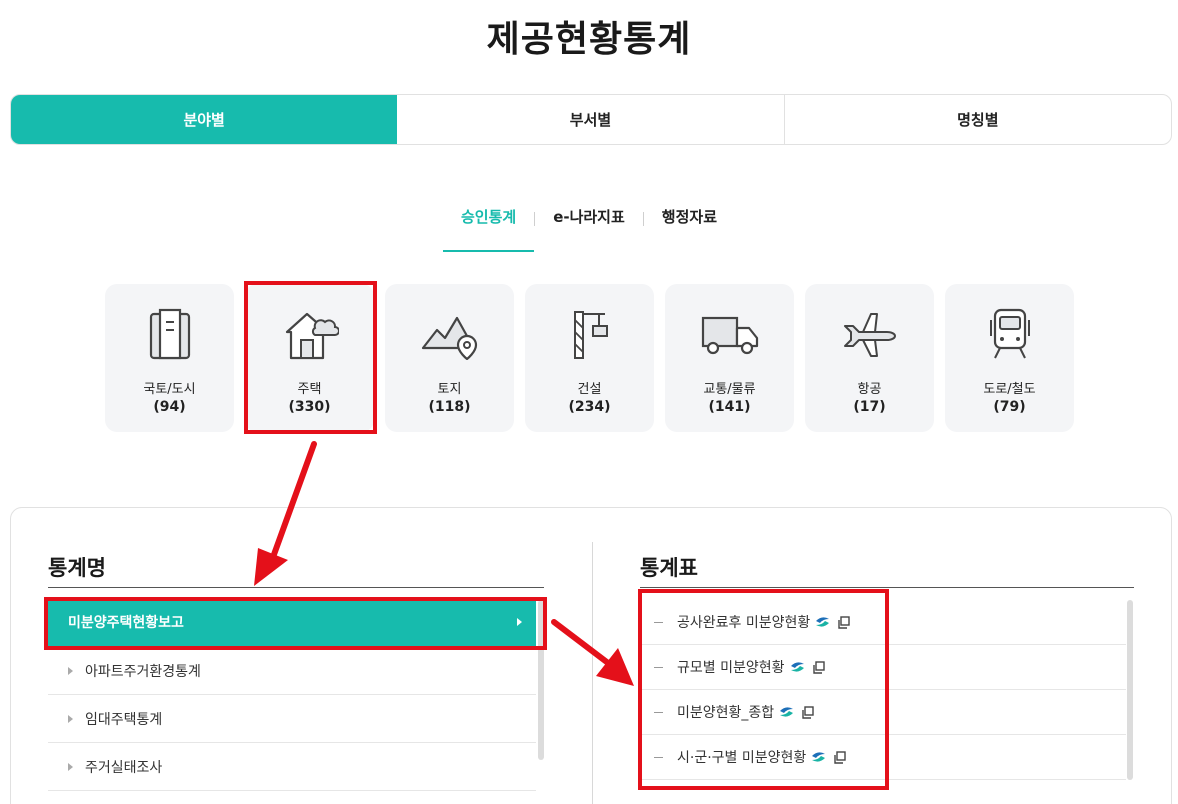  Describe the element at coordinates (169, 334) in the screenshot. I see `building-icon` at that location.